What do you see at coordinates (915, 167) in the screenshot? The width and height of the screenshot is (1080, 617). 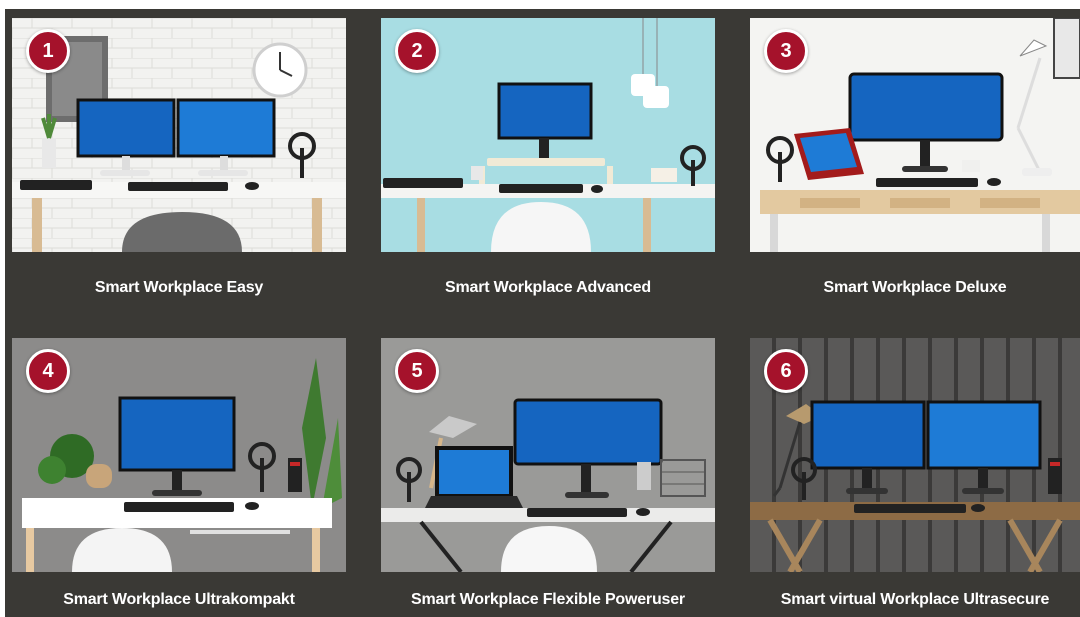 I see `workplace-card-deluxe: 3 Smart Workplace Deluxe` at bounding box center [915, 167].